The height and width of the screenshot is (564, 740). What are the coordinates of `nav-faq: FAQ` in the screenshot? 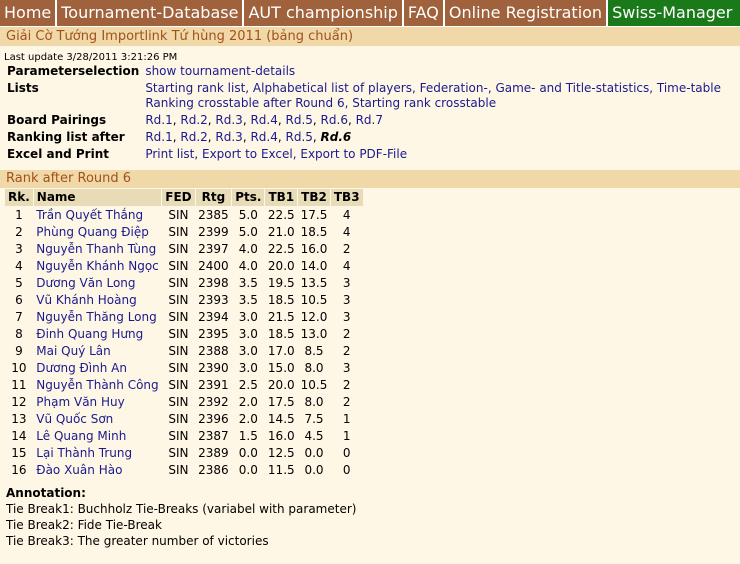 It's located at (424, 13).